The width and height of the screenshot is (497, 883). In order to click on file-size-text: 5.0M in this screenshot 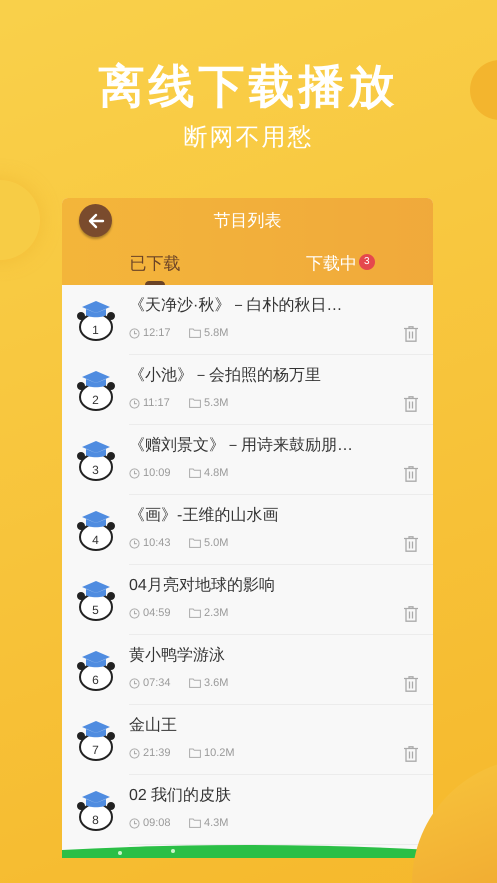, I will do `click(216, 543)`.